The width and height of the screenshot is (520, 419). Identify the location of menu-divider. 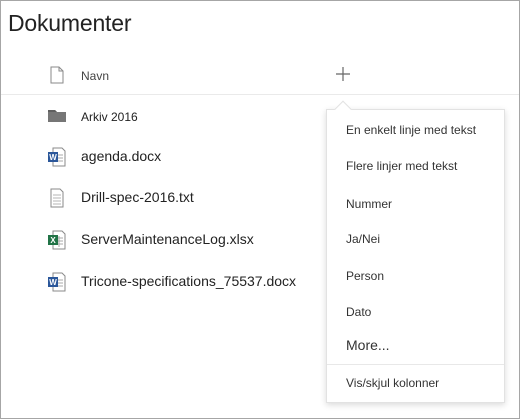
(415, 364).